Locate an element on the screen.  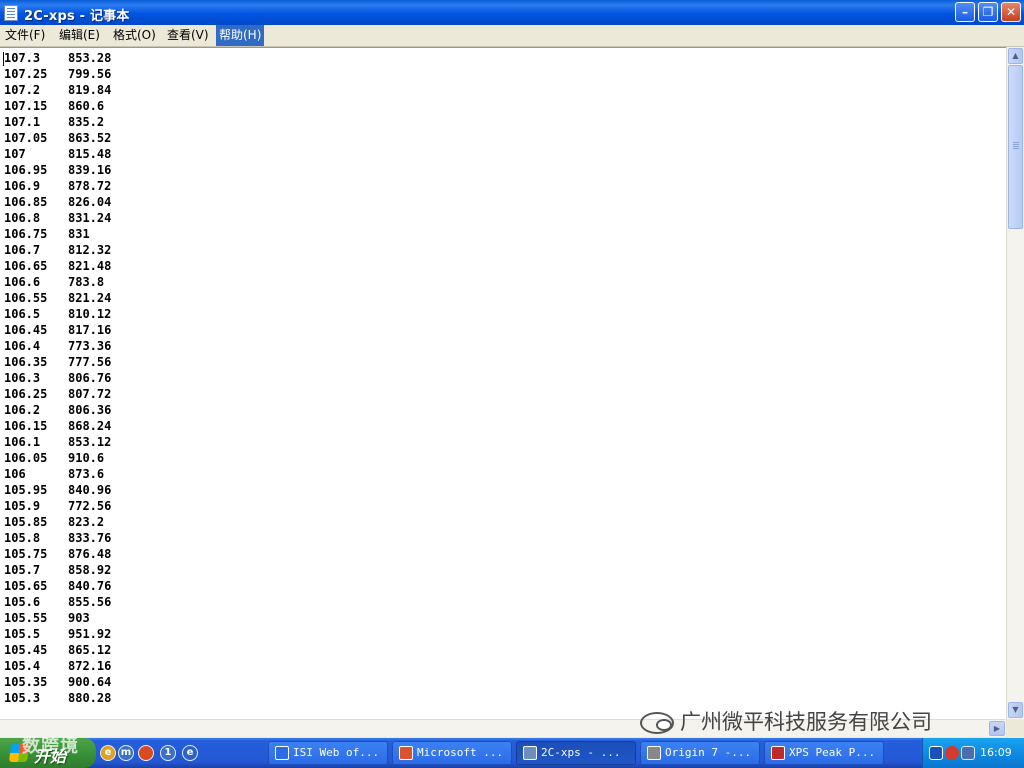
menu-edit: 编辑(E) is located at coordinates (79, 35).